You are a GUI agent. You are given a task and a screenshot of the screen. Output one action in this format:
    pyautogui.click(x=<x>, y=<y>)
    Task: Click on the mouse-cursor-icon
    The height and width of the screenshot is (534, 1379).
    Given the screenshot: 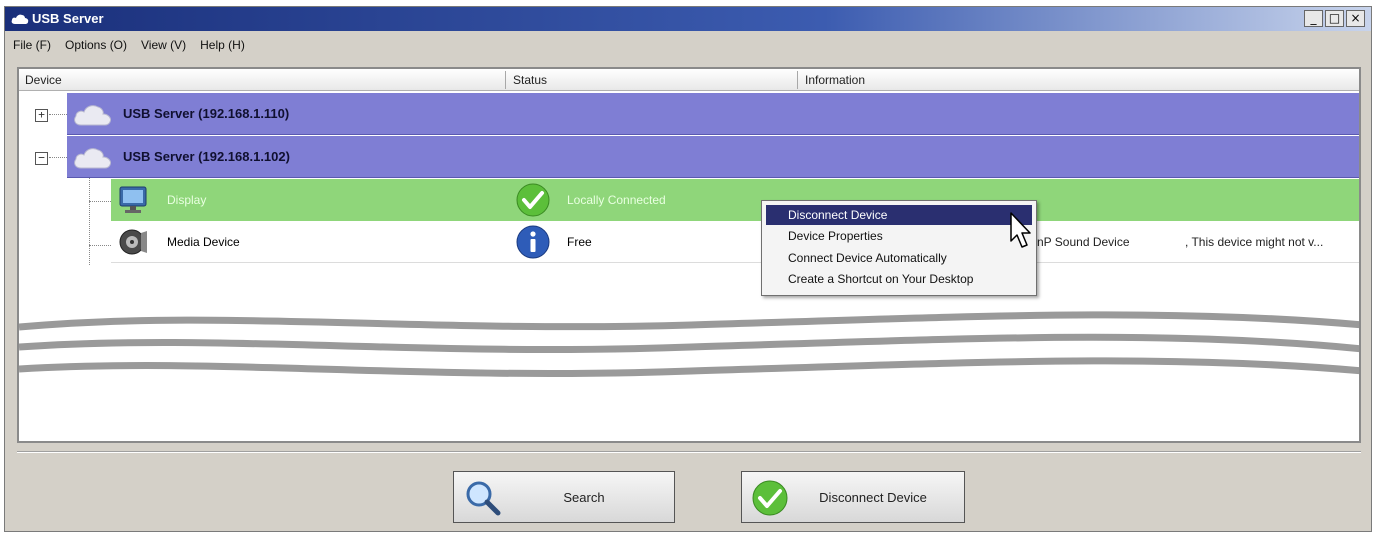 What is the action you would take?
    pyautogui.click(x=1020, y=230)
    